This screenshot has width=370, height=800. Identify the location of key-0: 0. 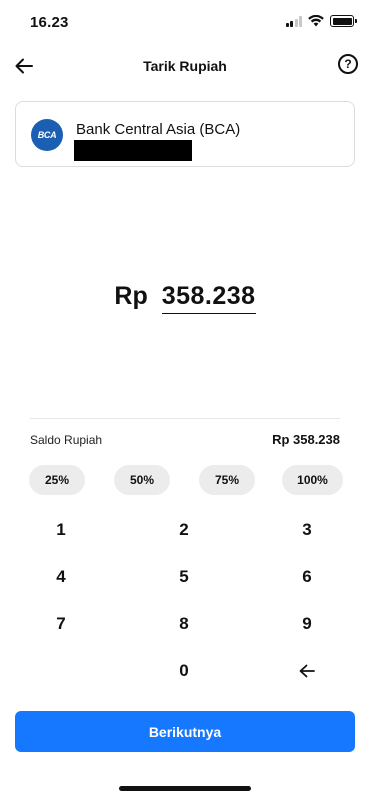
(184, 671).